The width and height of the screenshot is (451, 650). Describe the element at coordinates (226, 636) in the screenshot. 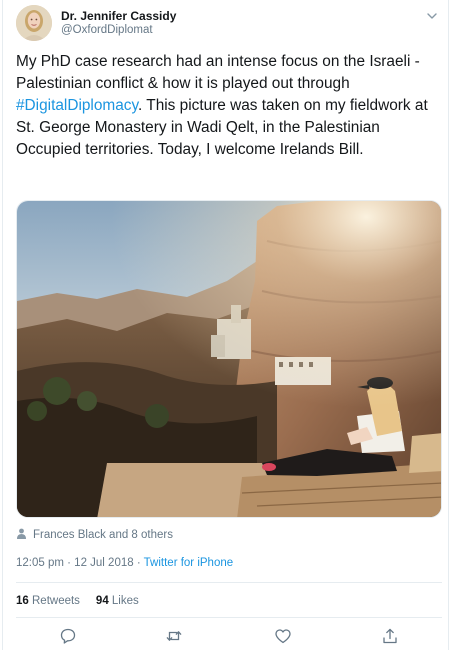

I see `action-bar` at that location.